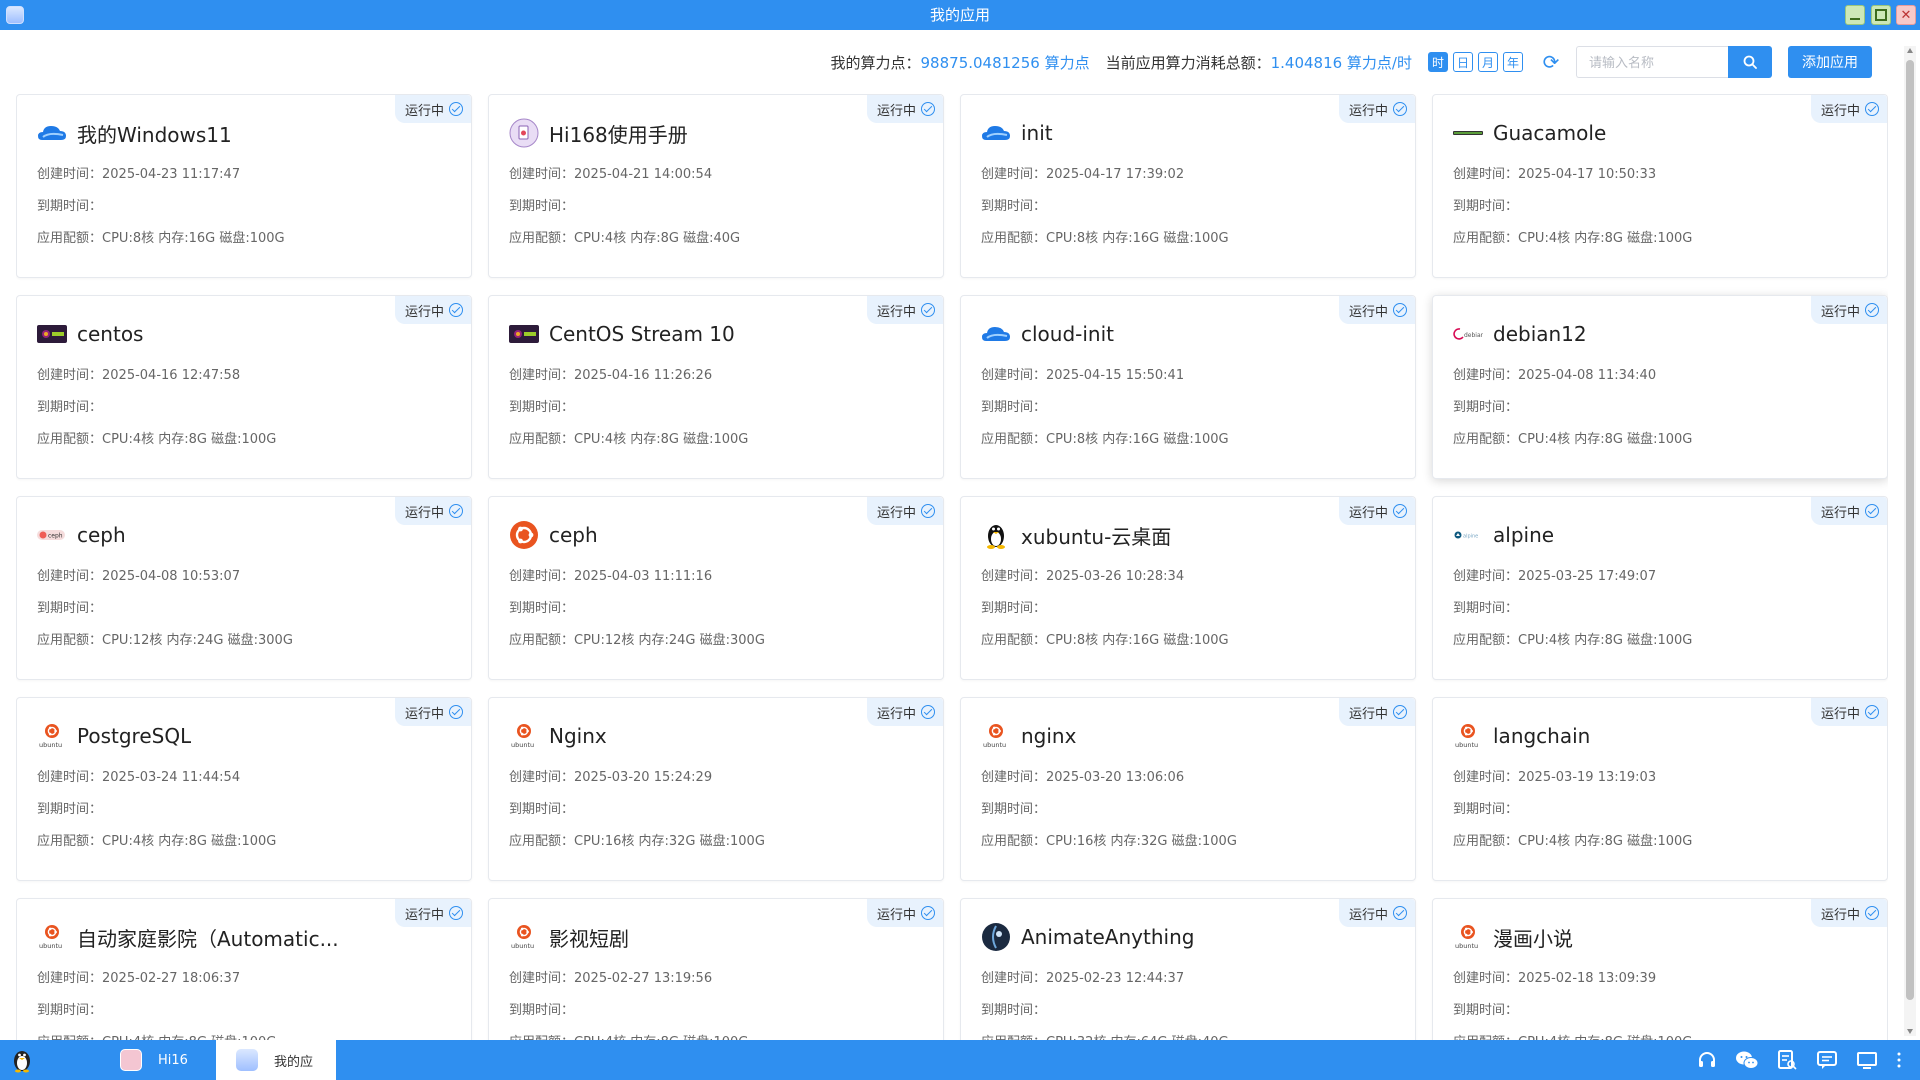 The height and width of the screenshot is (1080, 1920). I want to click on monitor-icon, so click(1867, 1060).